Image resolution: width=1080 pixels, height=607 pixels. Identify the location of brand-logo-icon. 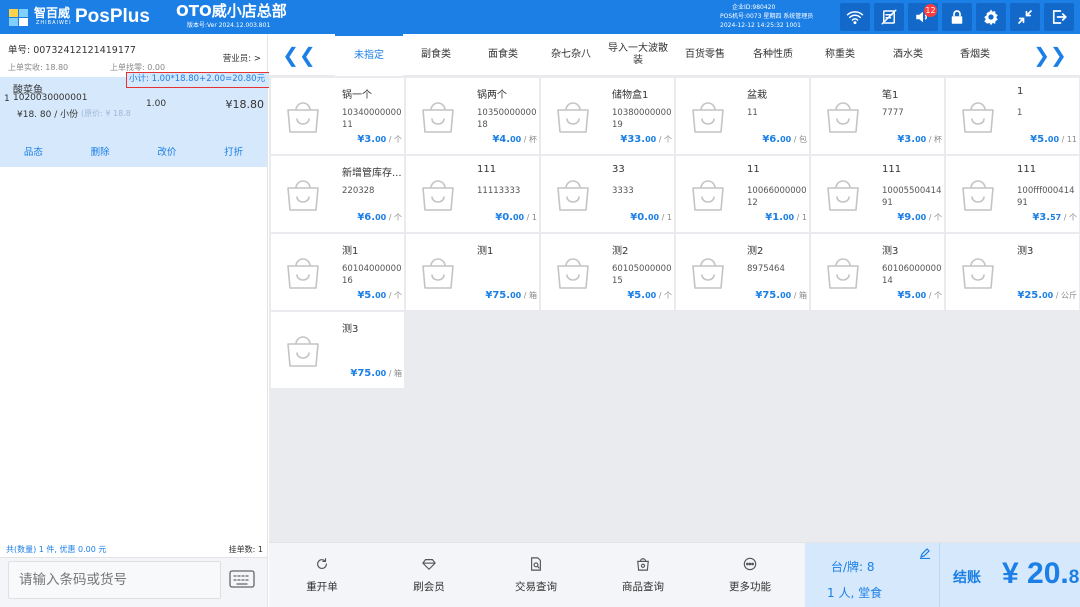
(18, 17).